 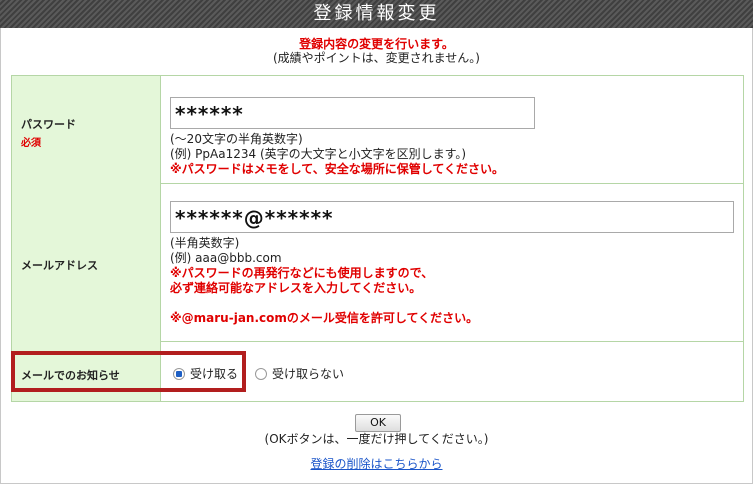 What do you see at coordinates (302, 273) in the screenshot?
I see `email-warning-reissue: ※パスワードの再発行などにも使用しますので、` at bounding box center [302, 273].